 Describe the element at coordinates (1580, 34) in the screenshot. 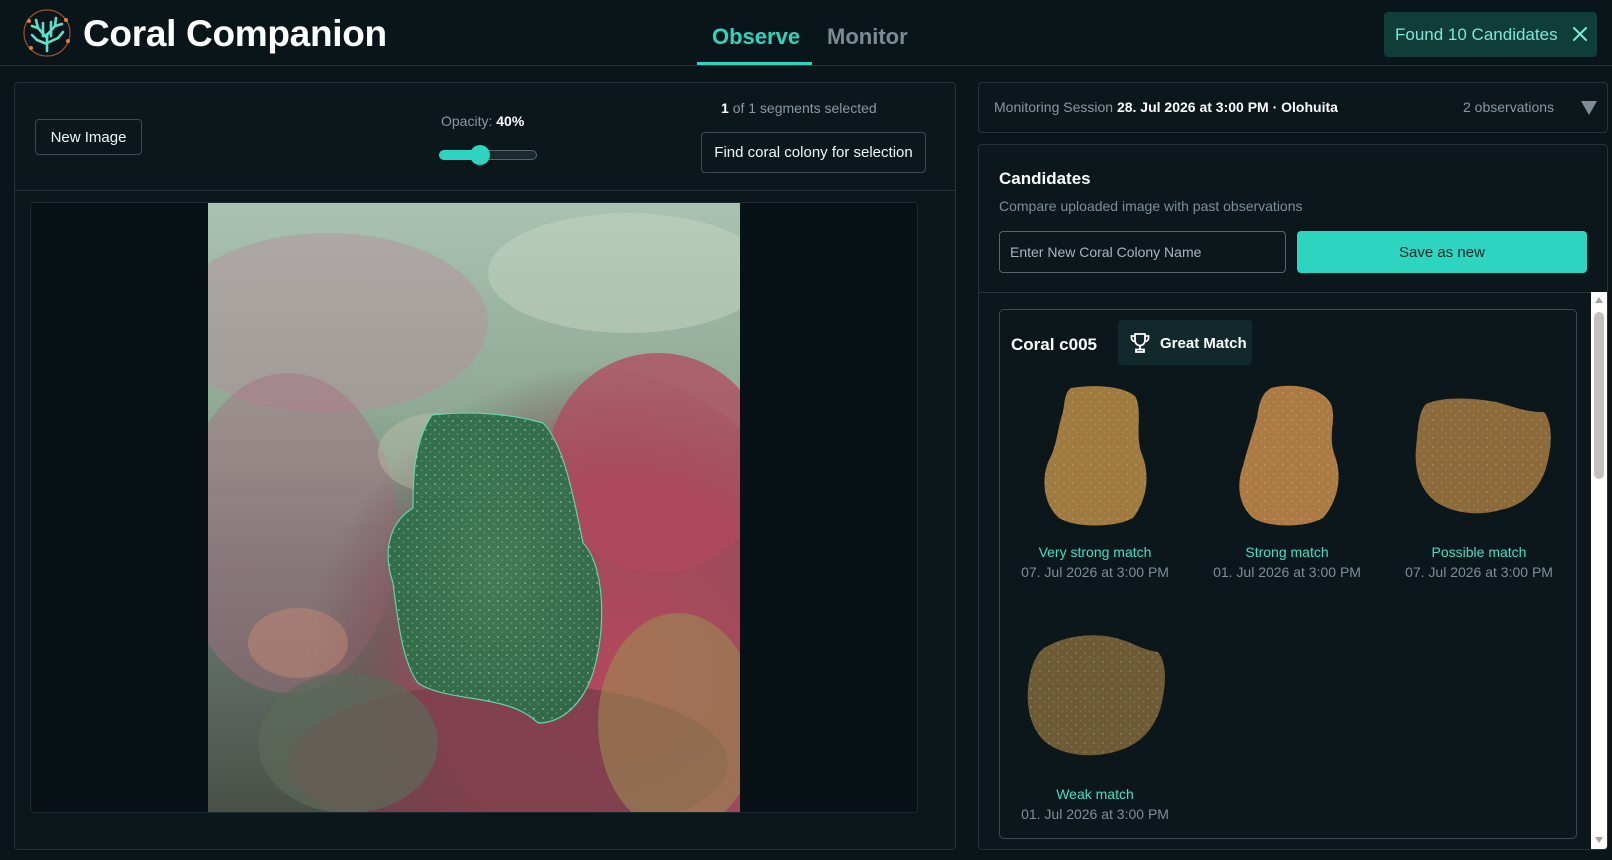

I see `close-icon` at that location.